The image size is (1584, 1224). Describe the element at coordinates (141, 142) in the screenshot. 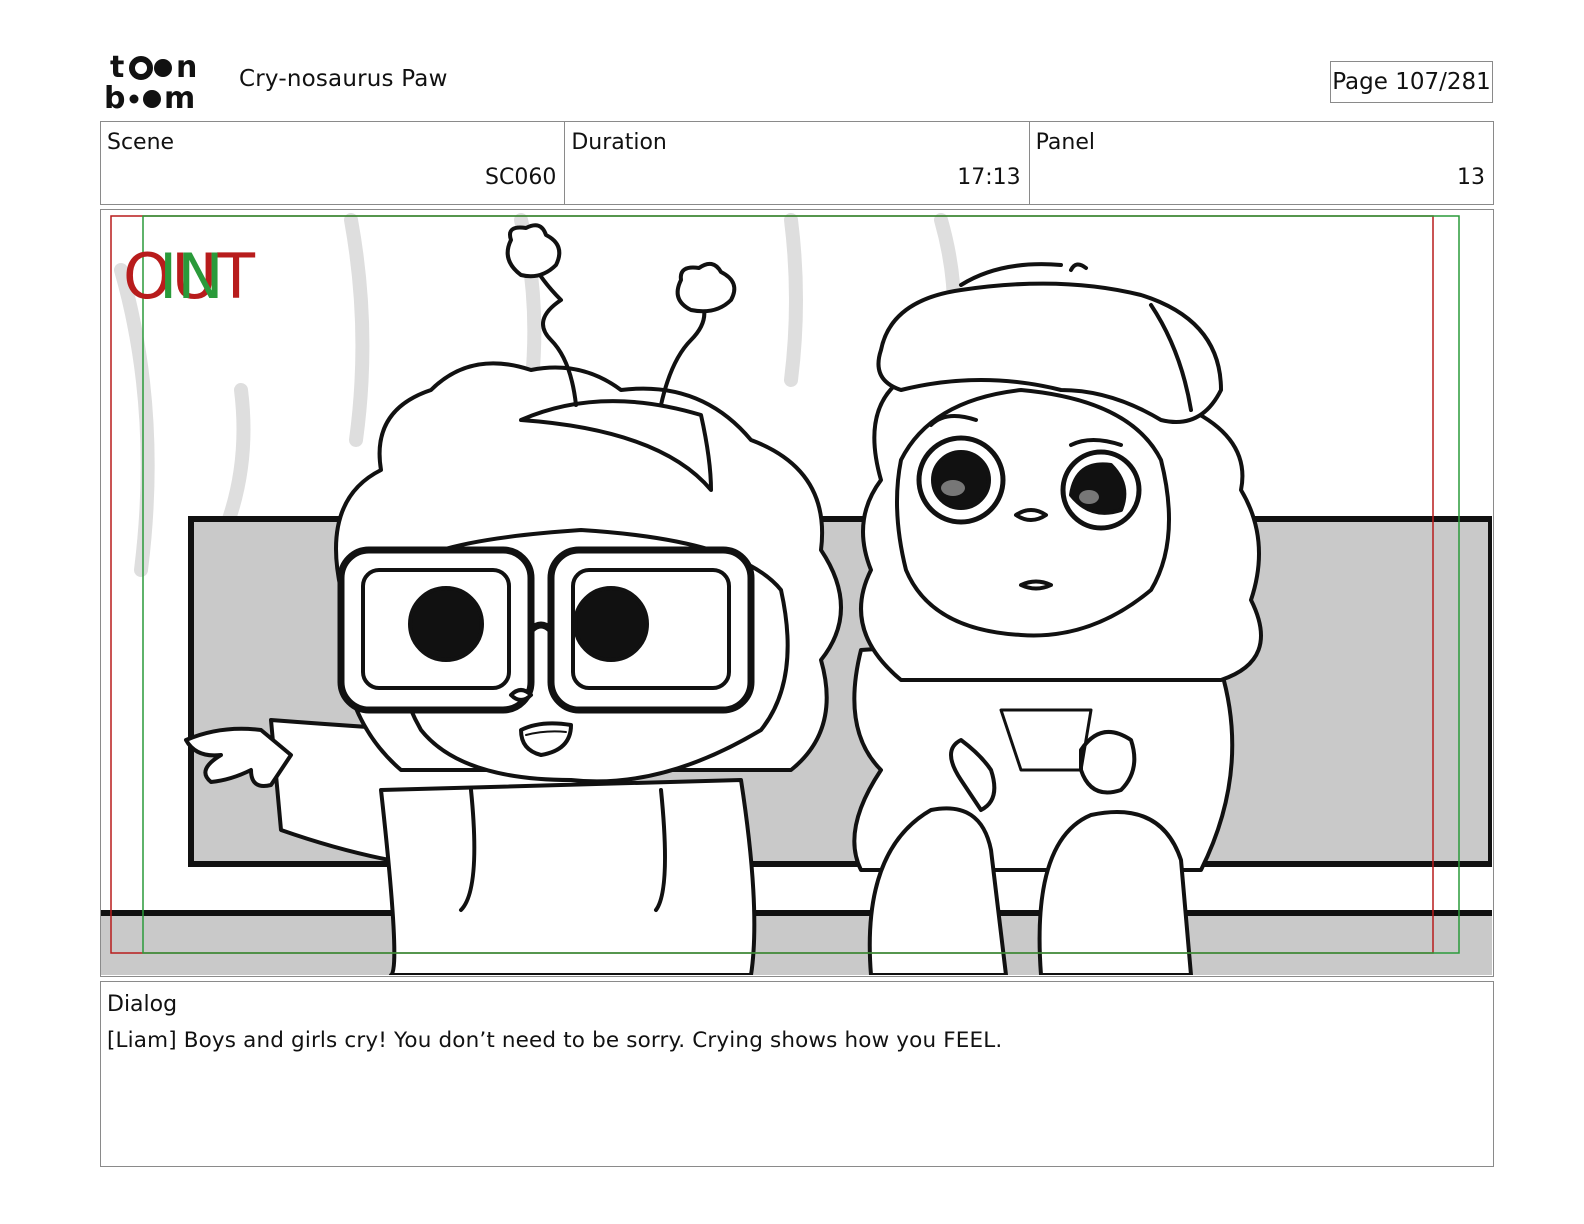

I see `scene-label: Scene` at that location.